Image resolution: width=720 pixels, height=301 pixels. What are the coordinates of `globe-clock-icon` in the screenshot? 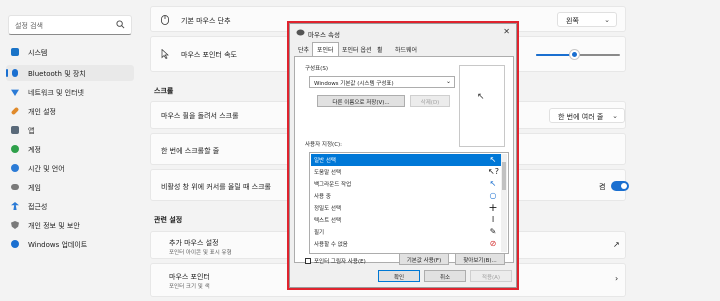 It's located at (15, 168).